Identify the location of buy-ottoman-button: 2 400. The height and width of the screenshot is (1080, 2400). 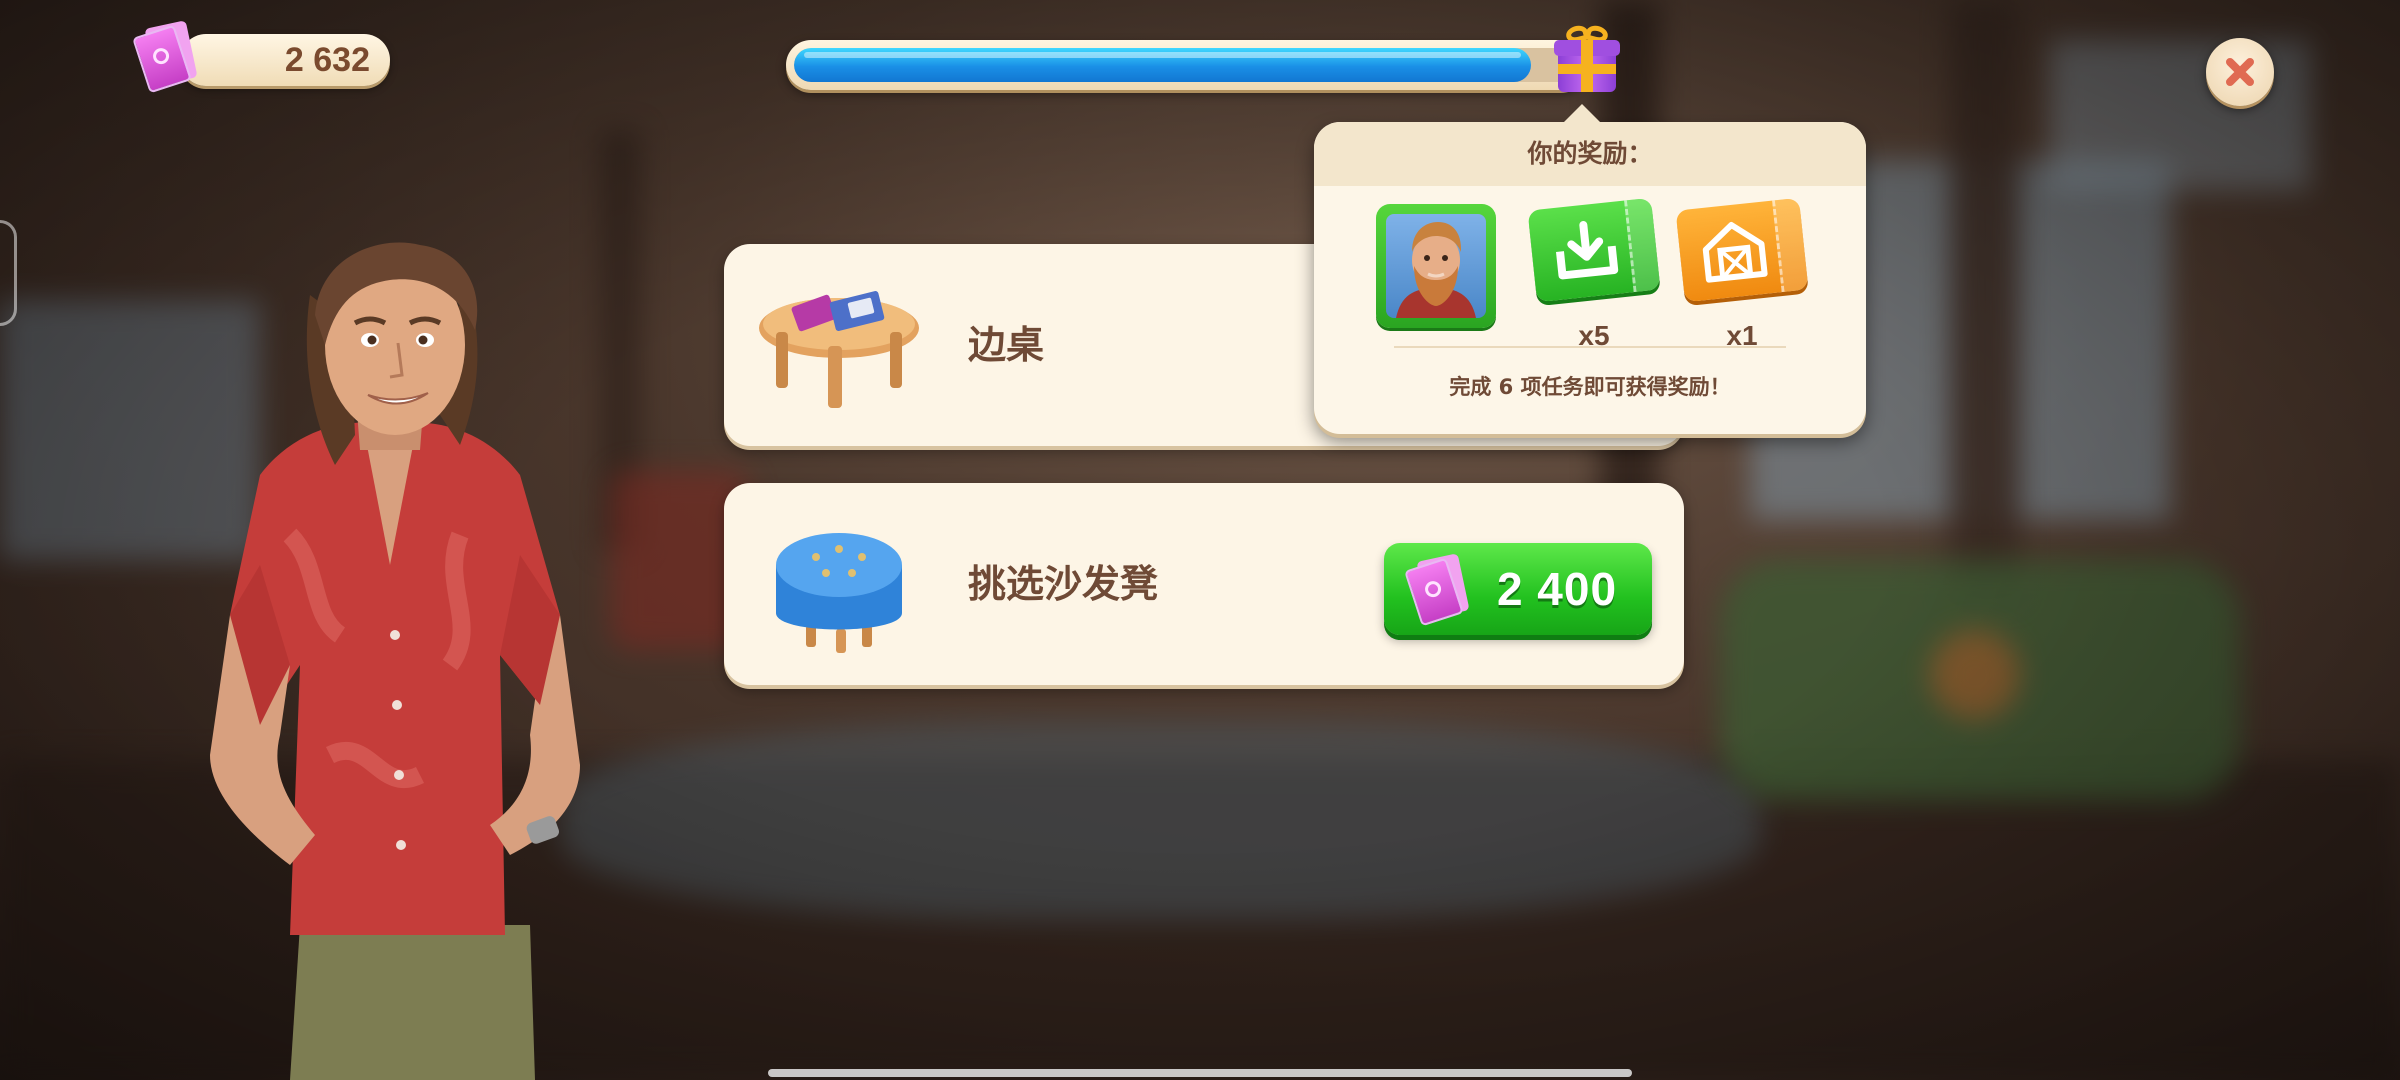
(1518, 589).